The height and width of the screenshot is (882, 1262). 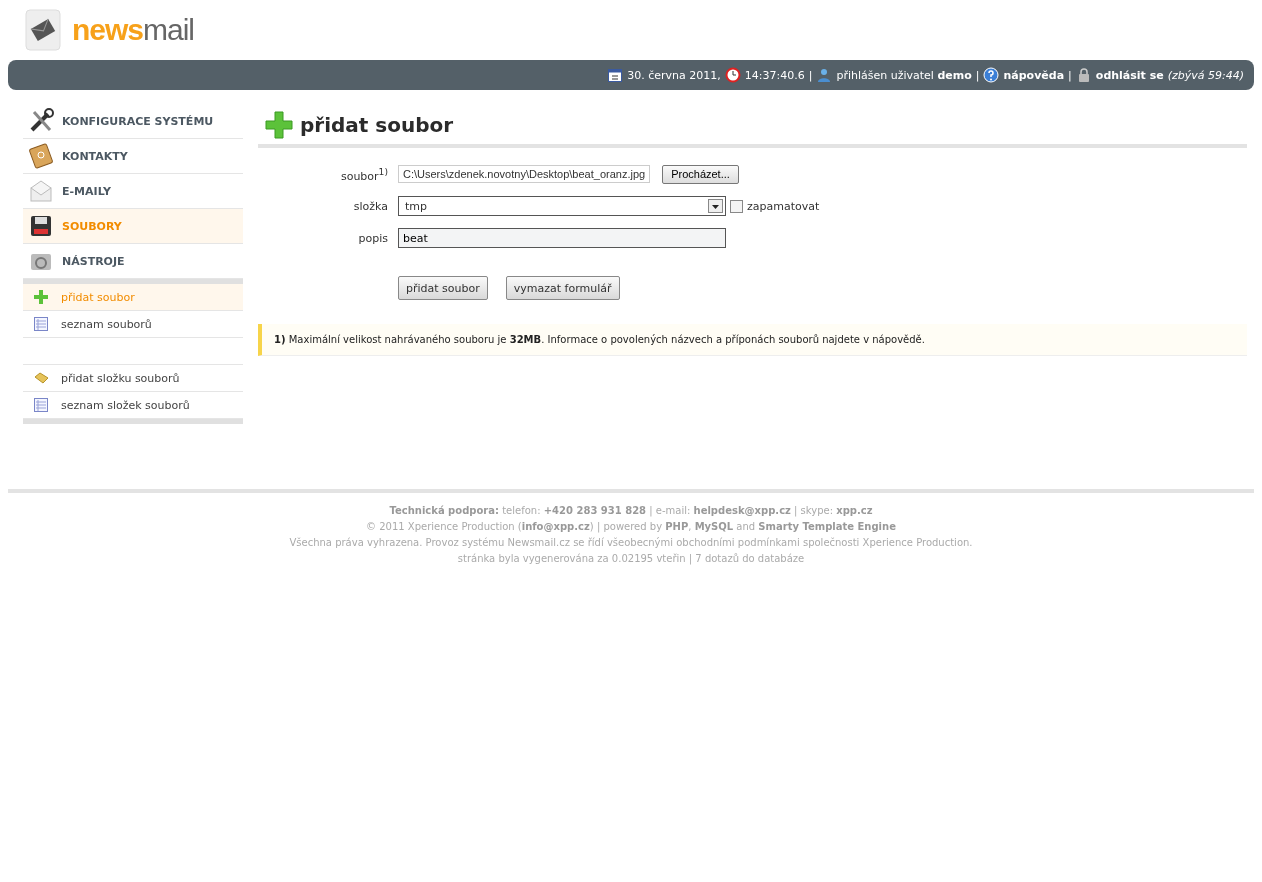 What do you see at coordinates (732, 75) in the screenshot?
I see `clock-icon` at bounding box center [732, 75].